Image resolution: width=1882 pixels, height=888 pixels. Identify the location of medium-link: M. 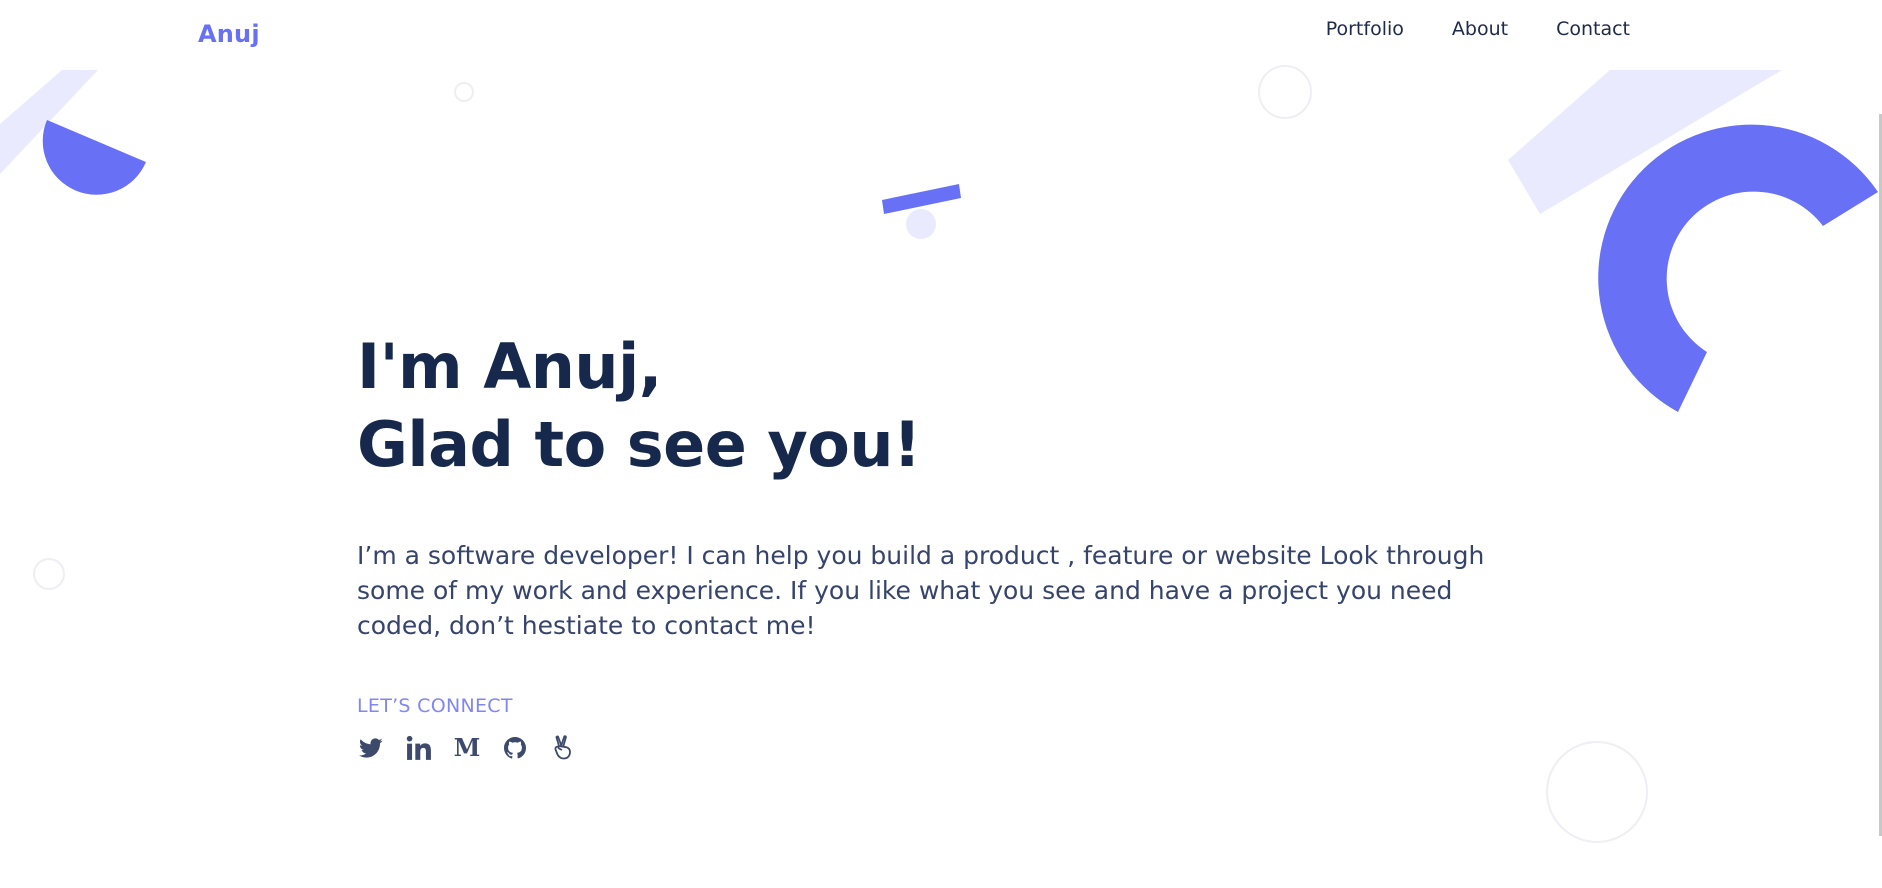
(467, 748).